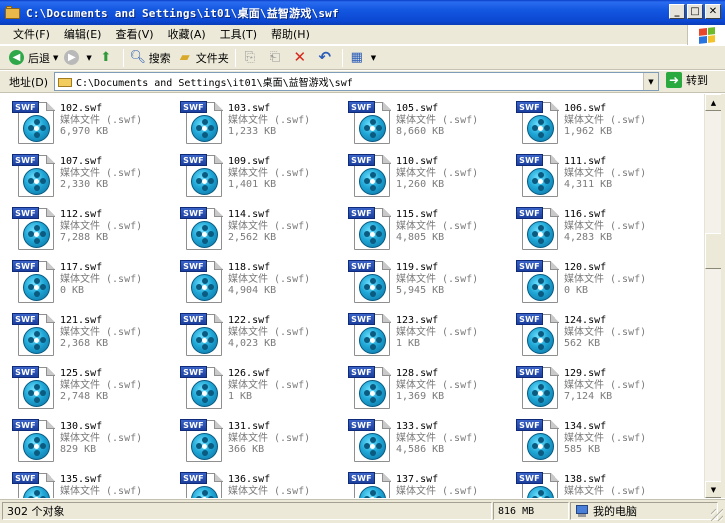 The width and height of the screenshot is (725, 523). I want to click on views-dropdown-icon: ▼, so click(373, 58).